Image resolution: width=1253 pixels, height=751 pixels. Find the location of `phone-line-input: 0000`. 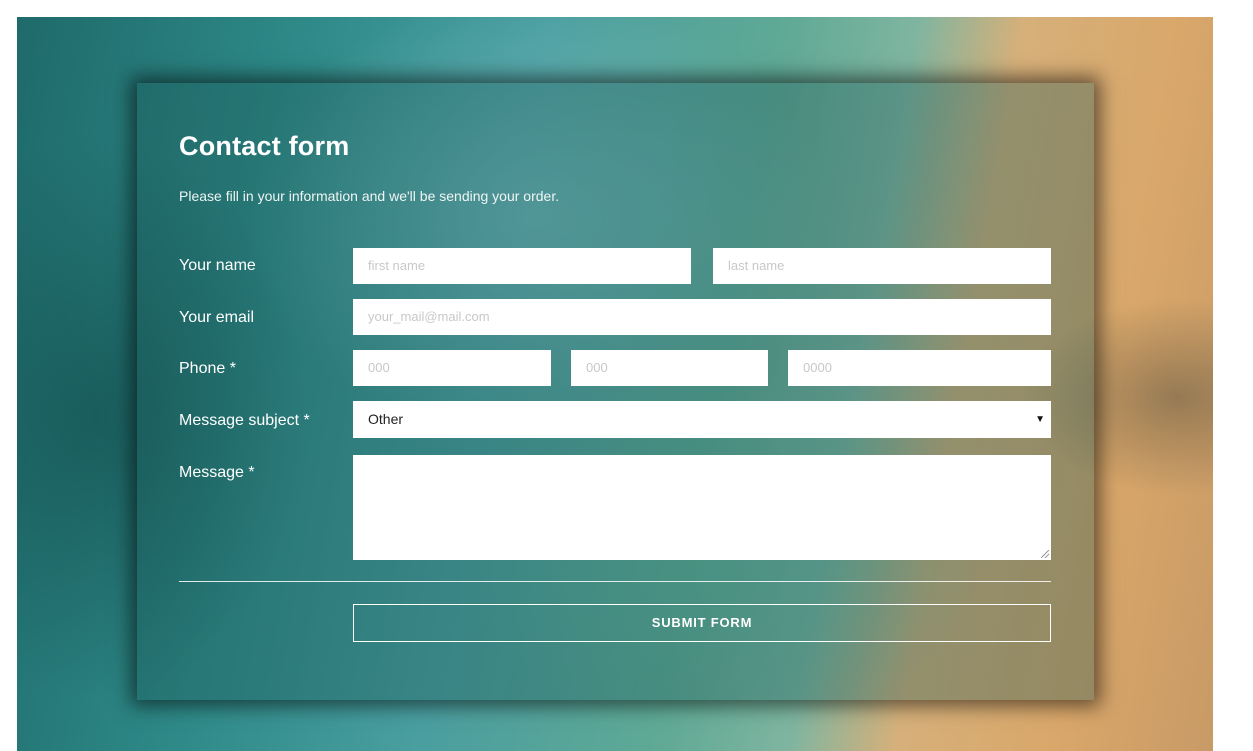

phone-line-input: 0000 is located at coordinates (919, 368).